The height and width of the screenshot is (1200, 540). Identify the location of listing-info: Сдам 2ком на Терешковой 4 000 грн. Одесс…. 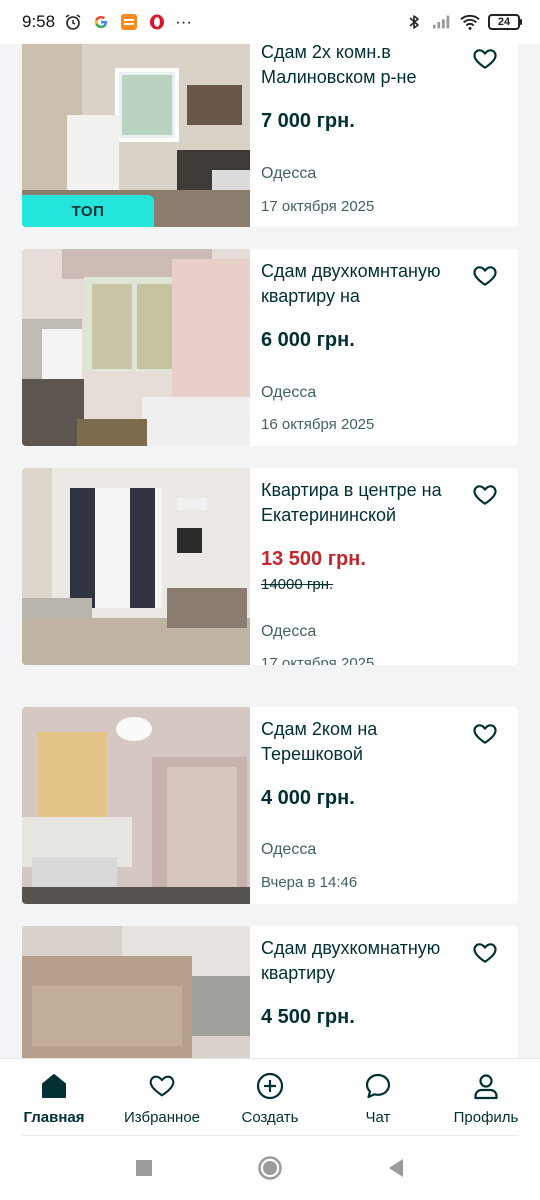
(389, 805).